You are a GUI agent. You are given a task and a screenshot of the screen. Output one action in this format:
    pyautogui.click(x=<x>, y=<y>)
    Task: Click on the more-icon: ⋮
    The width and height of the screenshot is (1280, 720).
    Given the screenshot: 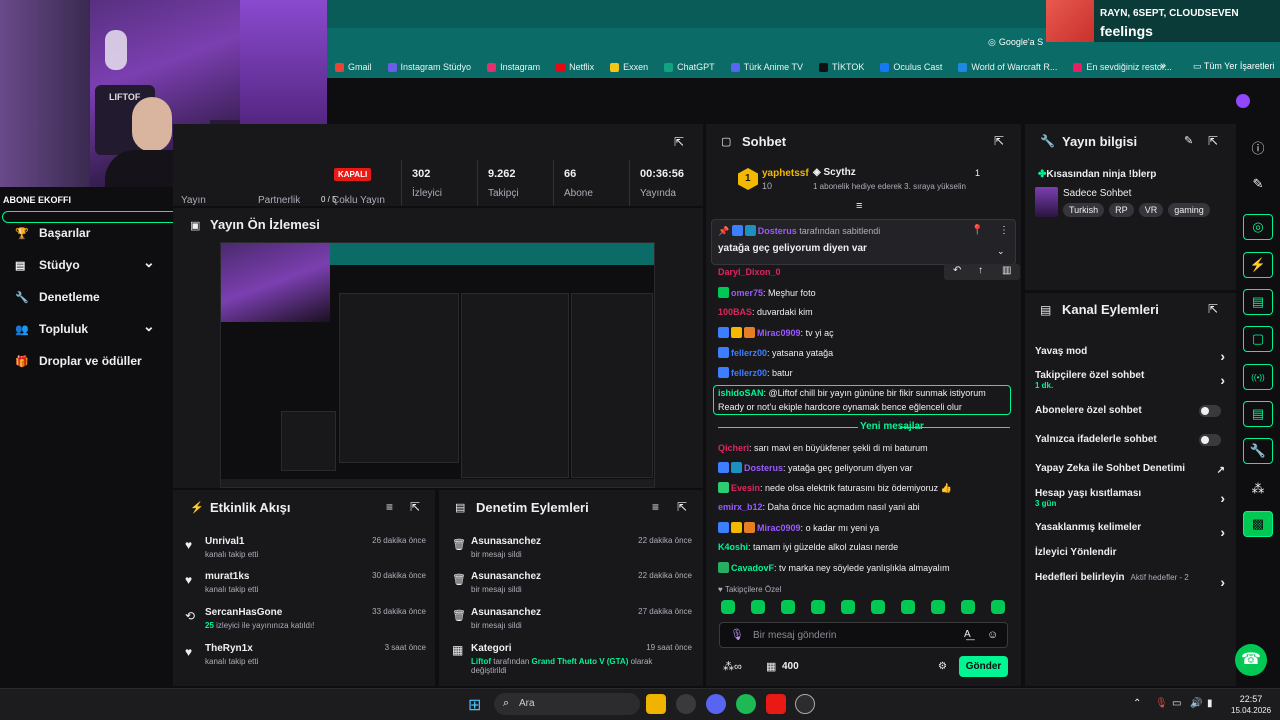 What is the action you would take?
    pyautogui.click(x=1004, y=230)
    